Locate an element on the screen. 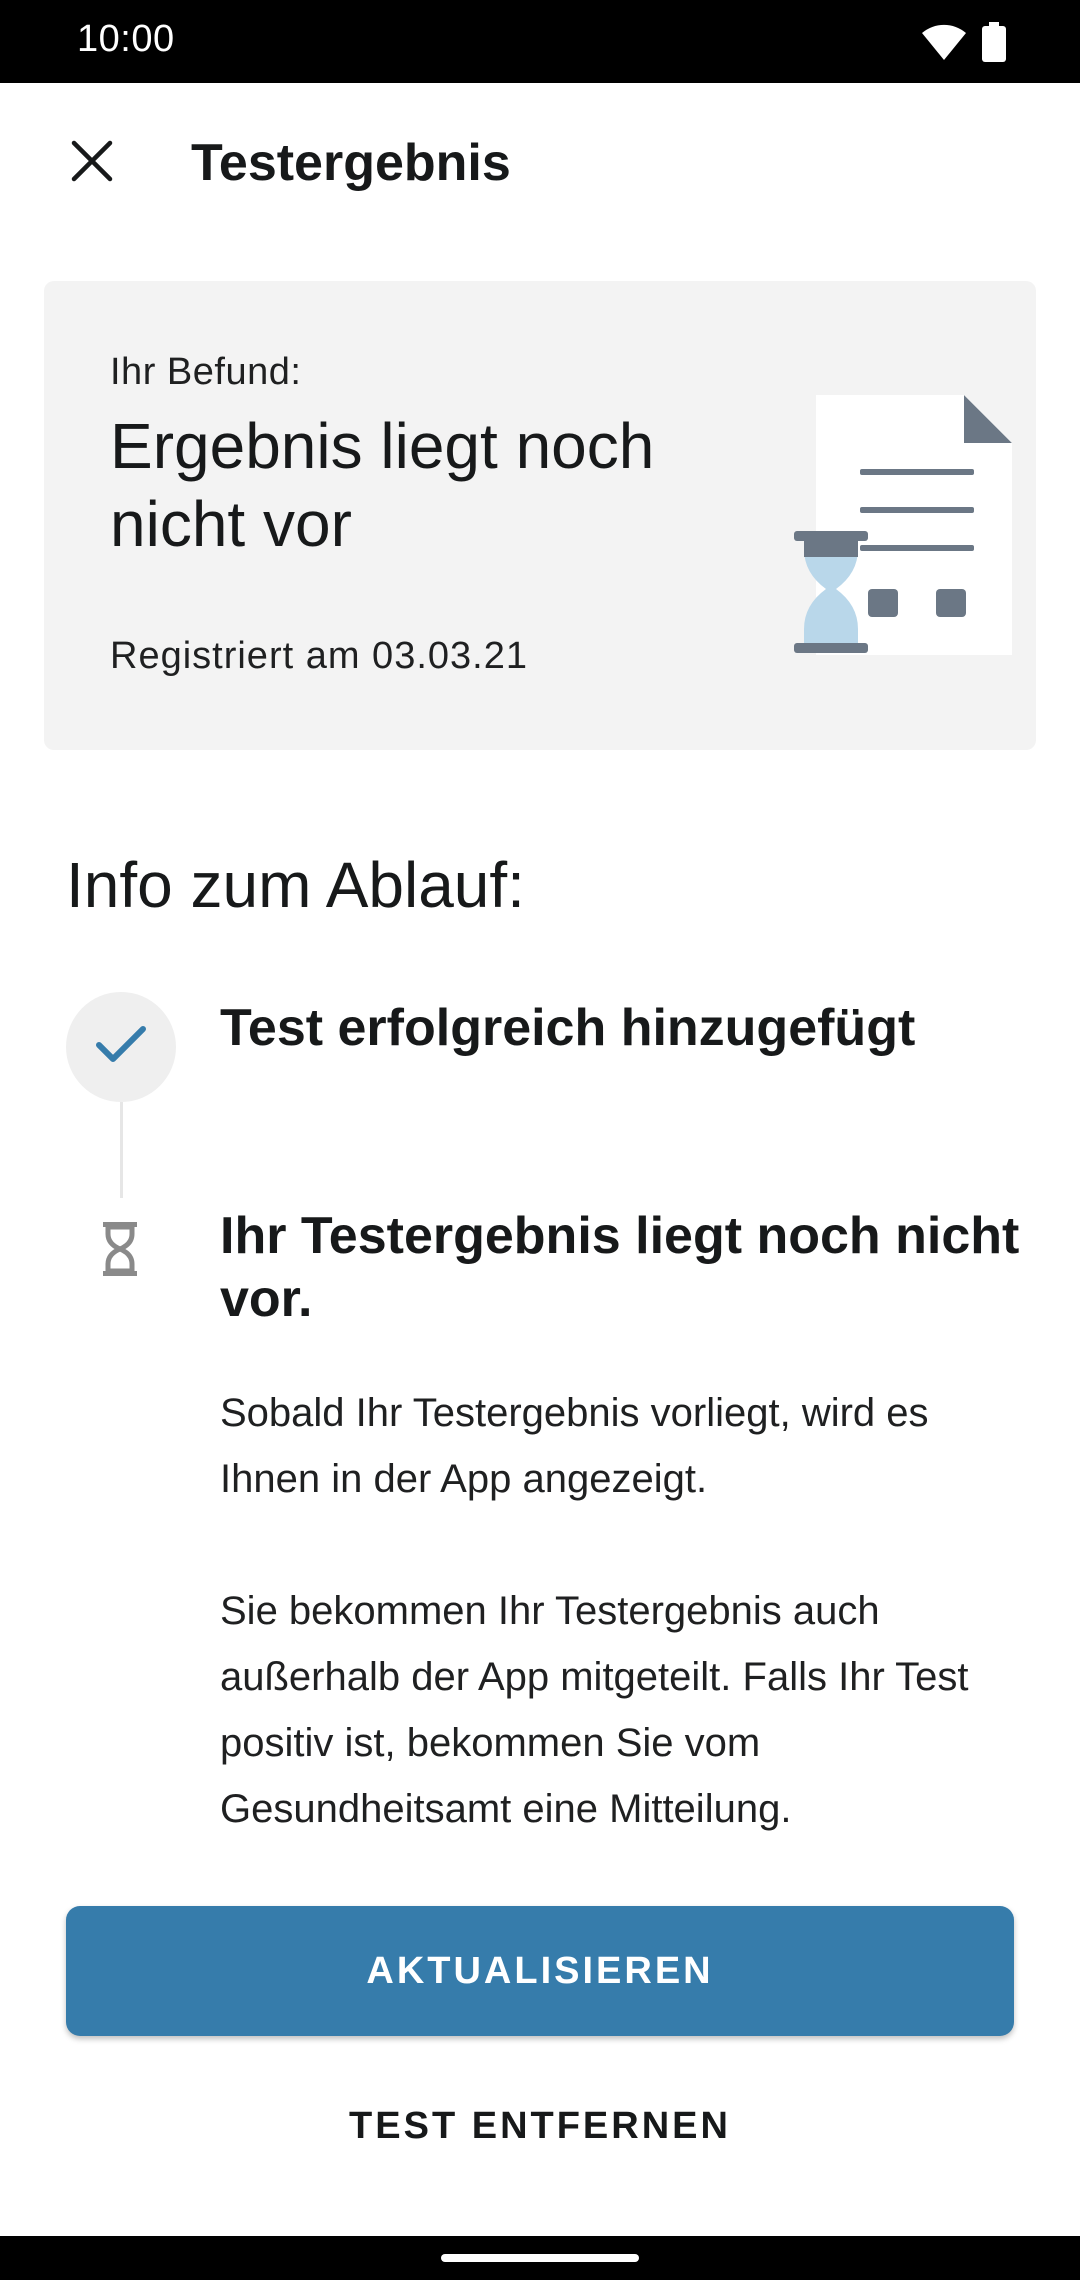 The image size is (1080, 2280). remove-test-button: TEST ENTFERNEN is located at coordinates (540, 2126).